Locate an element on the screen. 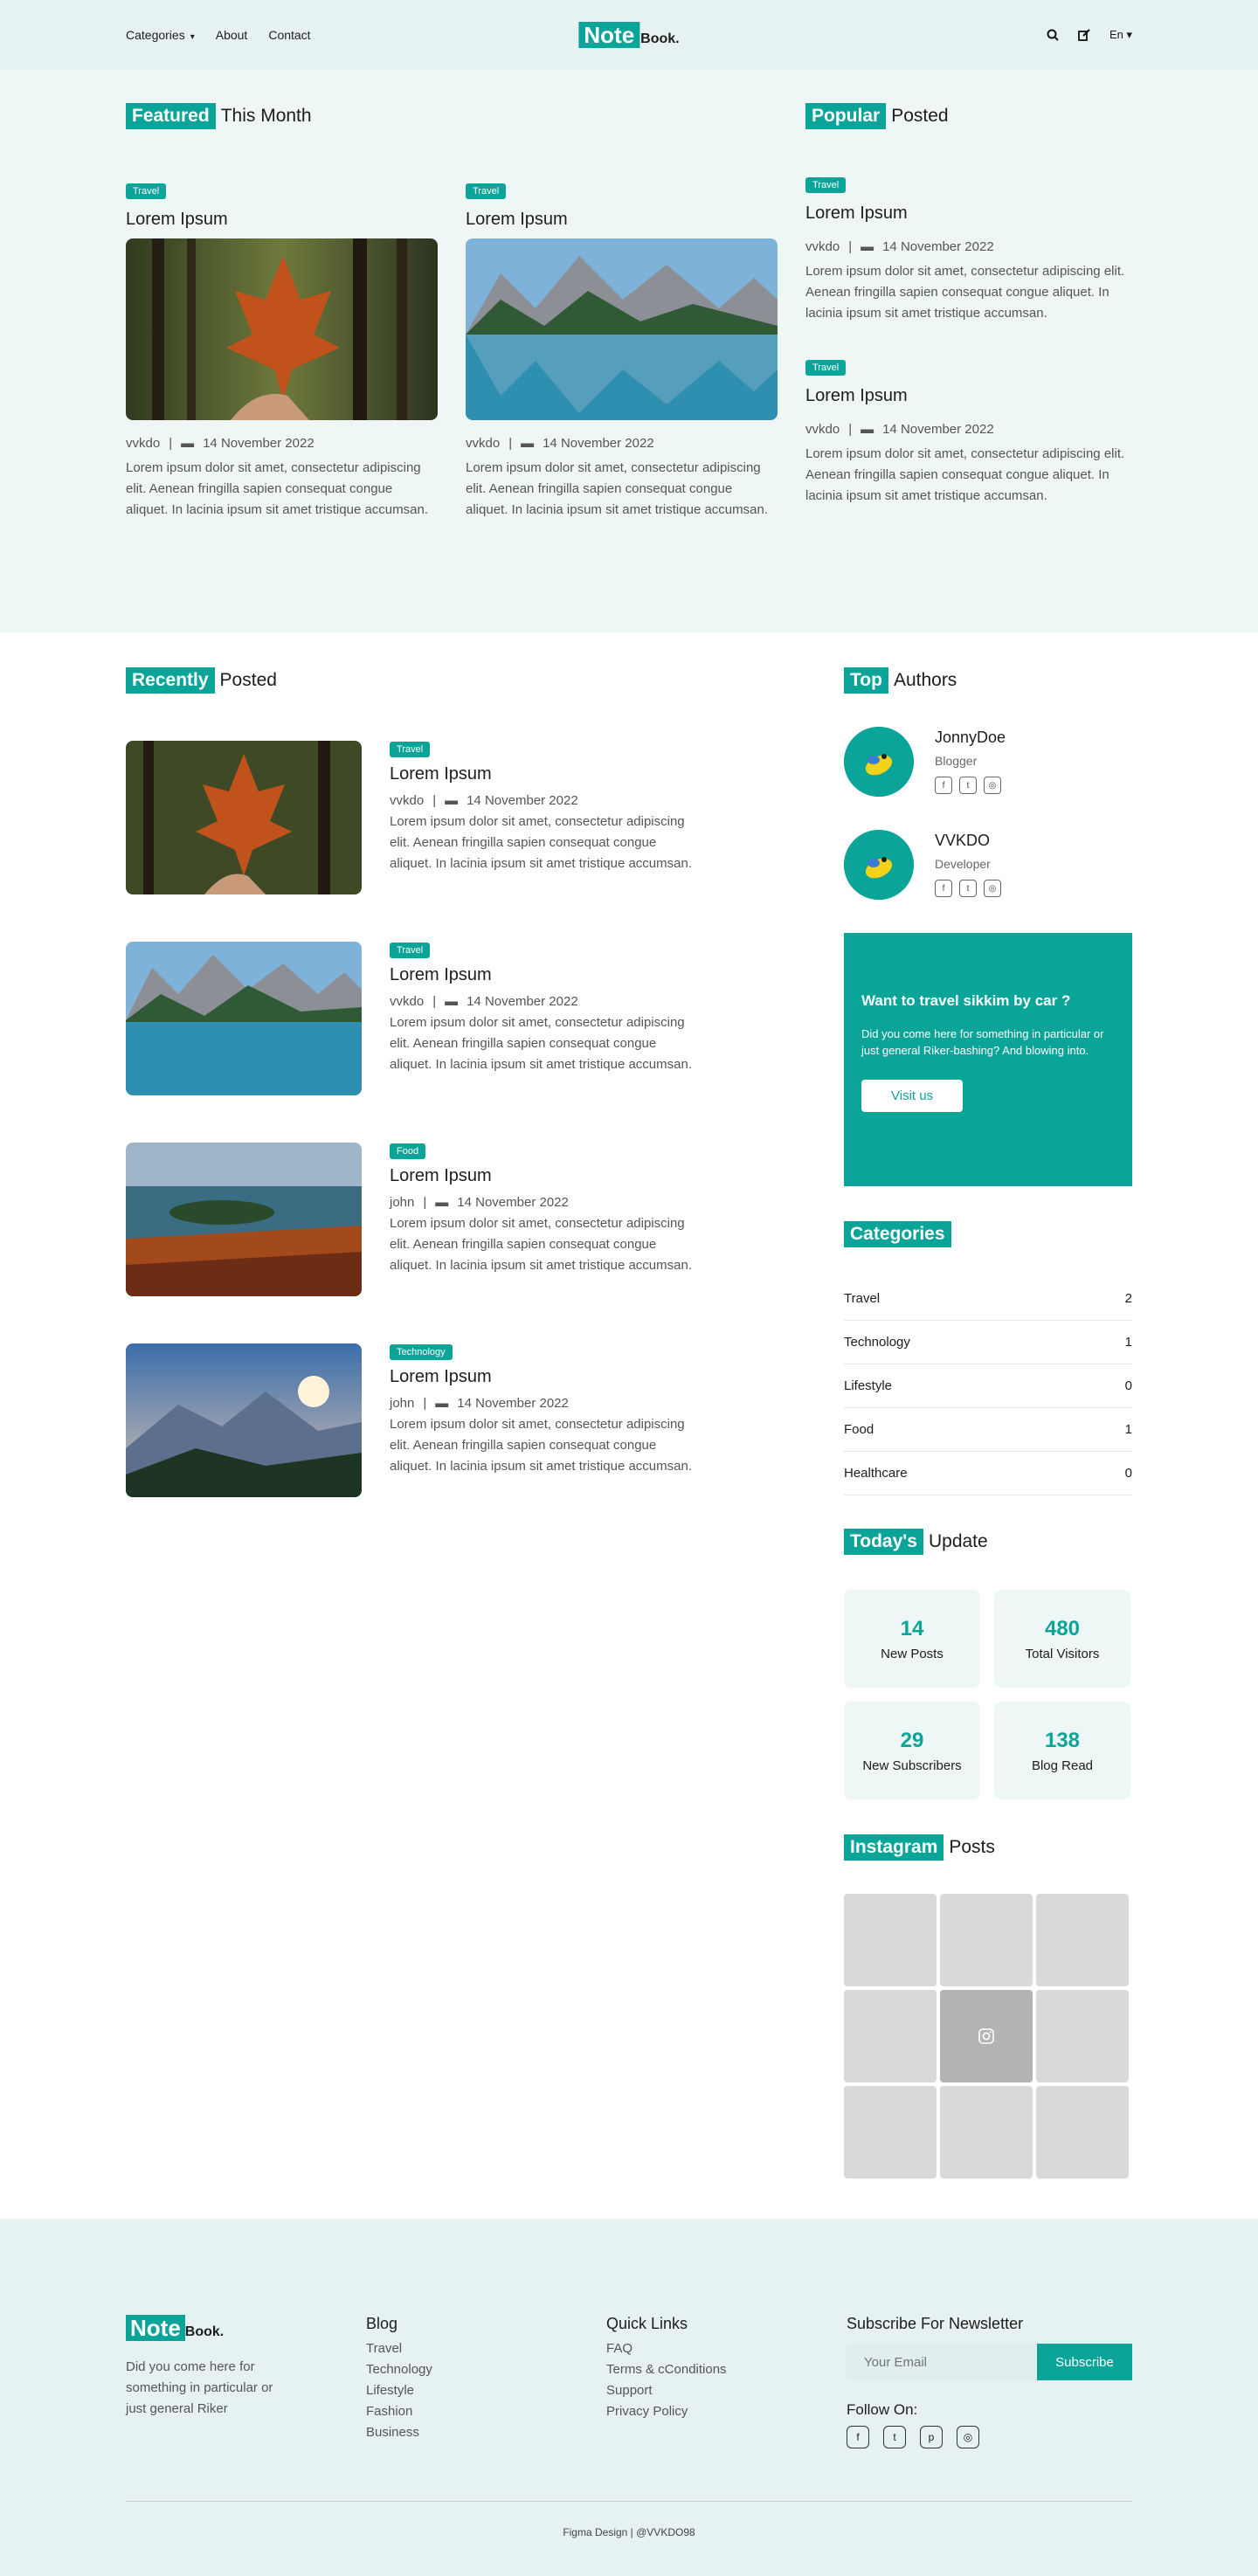  category-item: Healthcare 0 is located at coordinates (988, 1473).